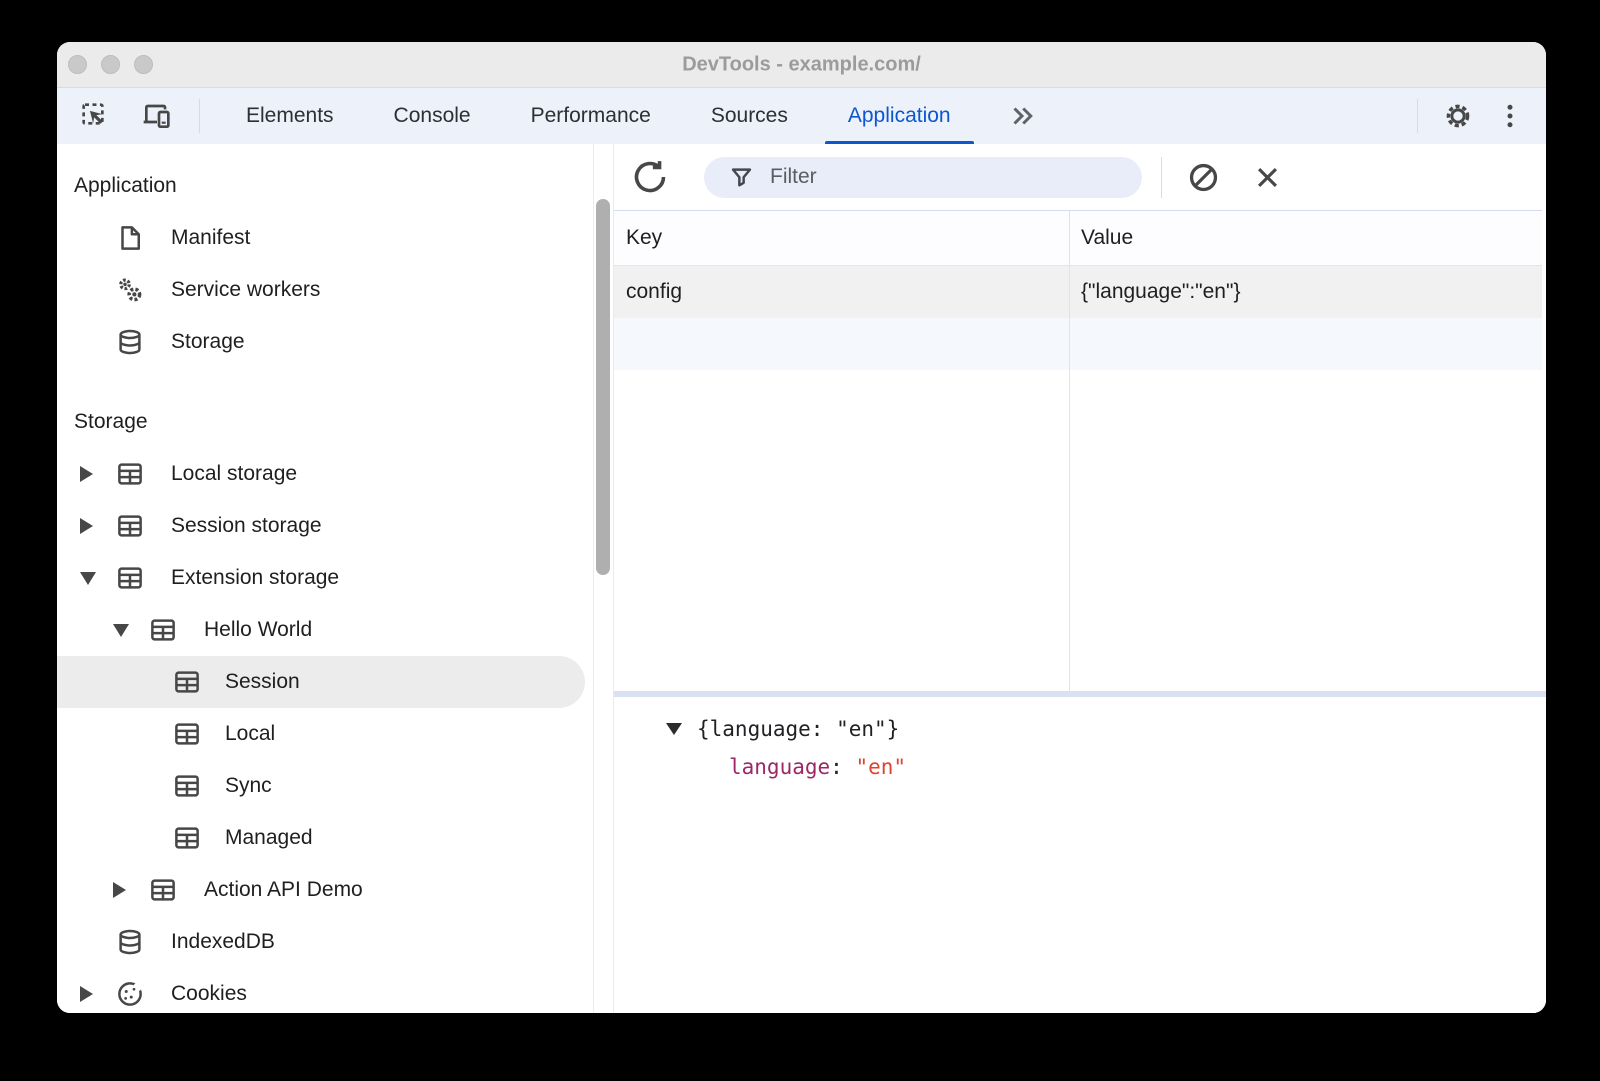 The height and width of the screenshot is (1081, 1600). What do you see at coordinates (335, 734) in the screenshot?
I see `sidebar-item-local: Local` at bounding box center [335, 734].